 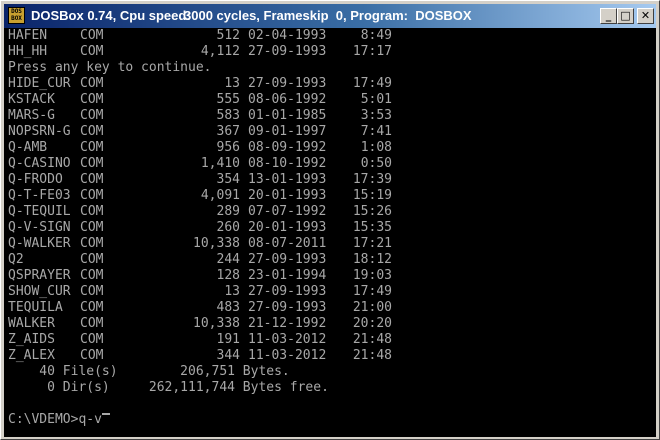 I want to click on dir-row: Z_AIDS COM 191 11-03-2012 21:48, so click(x=200, y=340).